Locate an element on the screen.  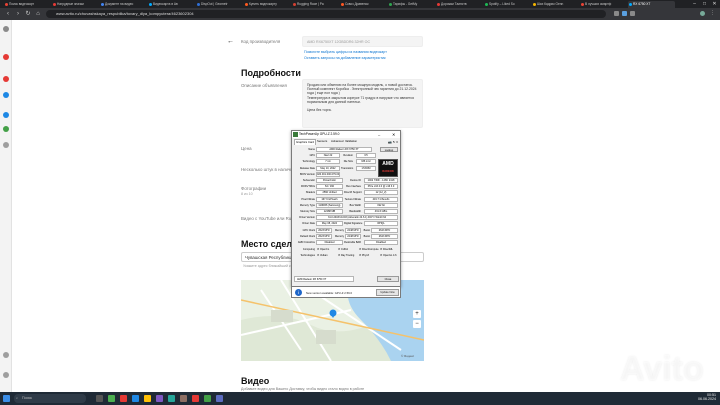
browser-tab: Поиск видеокарт is located at coordinates (27, 4).